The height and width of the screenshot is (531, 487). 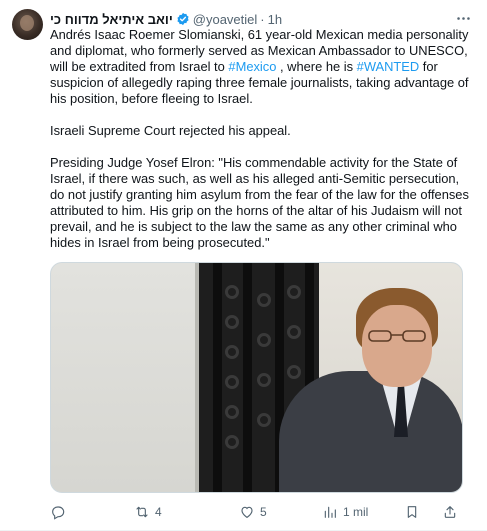 I want to click on avatar, so click(x=27, y=24).